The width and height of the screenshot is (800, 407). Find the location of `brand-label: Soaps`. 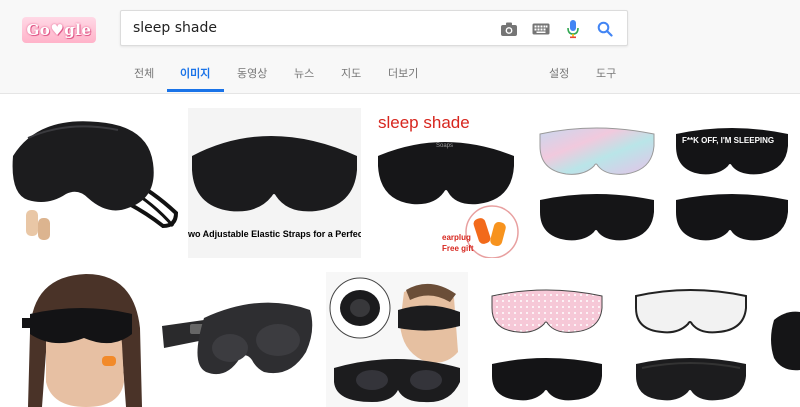

brand-label: Soaps is located at coordinates (445, 146).